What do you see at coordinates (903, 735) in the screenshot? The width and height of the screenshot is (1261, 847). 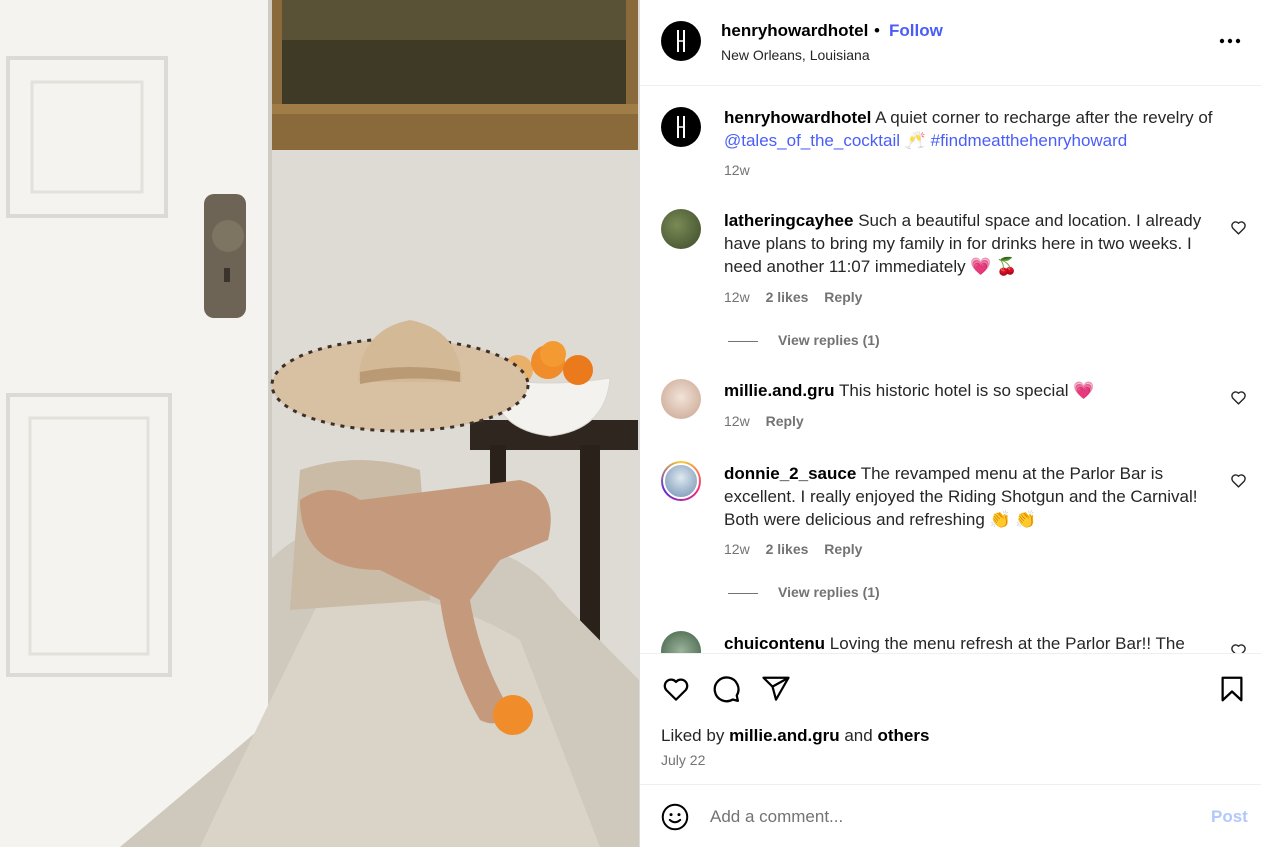 I see `liked-by-others: others` at bounding box center [903, 735].